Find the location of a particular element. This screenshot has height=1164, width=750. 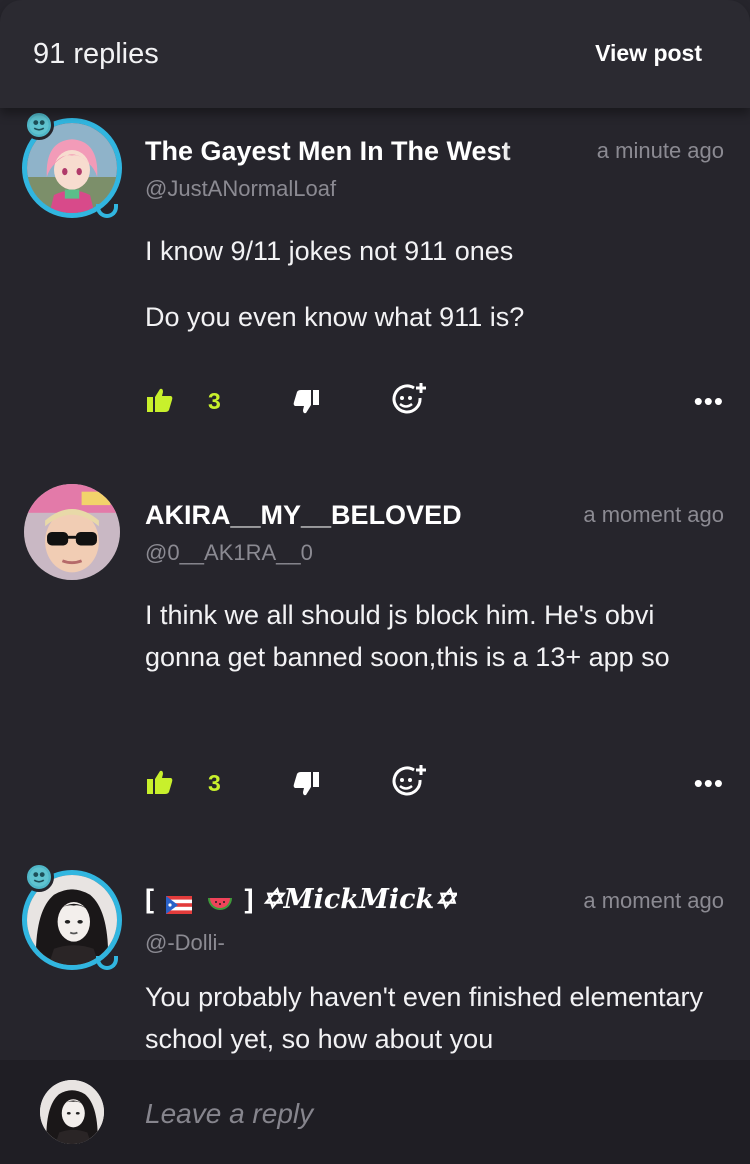

username: AKIRA__MY__BELOVED is located at coordinates (303, 515).